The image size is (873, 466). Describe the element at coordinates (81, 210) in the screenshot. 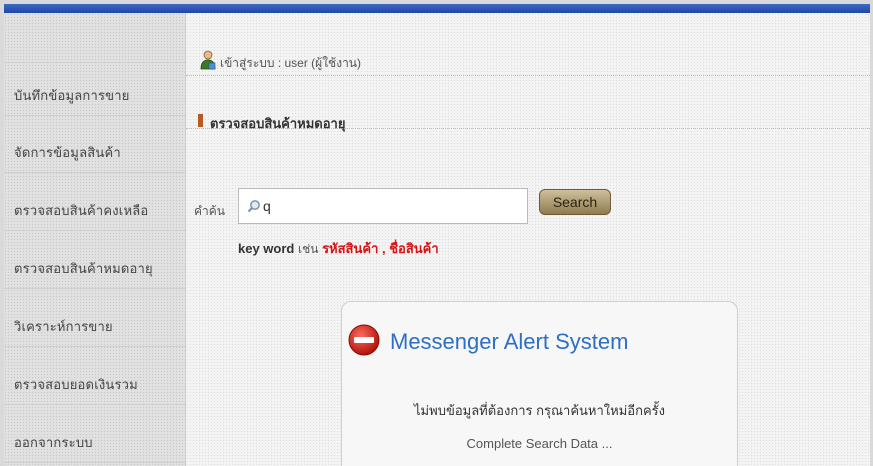

I see `sidebar-item-label: ตรวจสอบสินค้าคงเหลือ` at that location.